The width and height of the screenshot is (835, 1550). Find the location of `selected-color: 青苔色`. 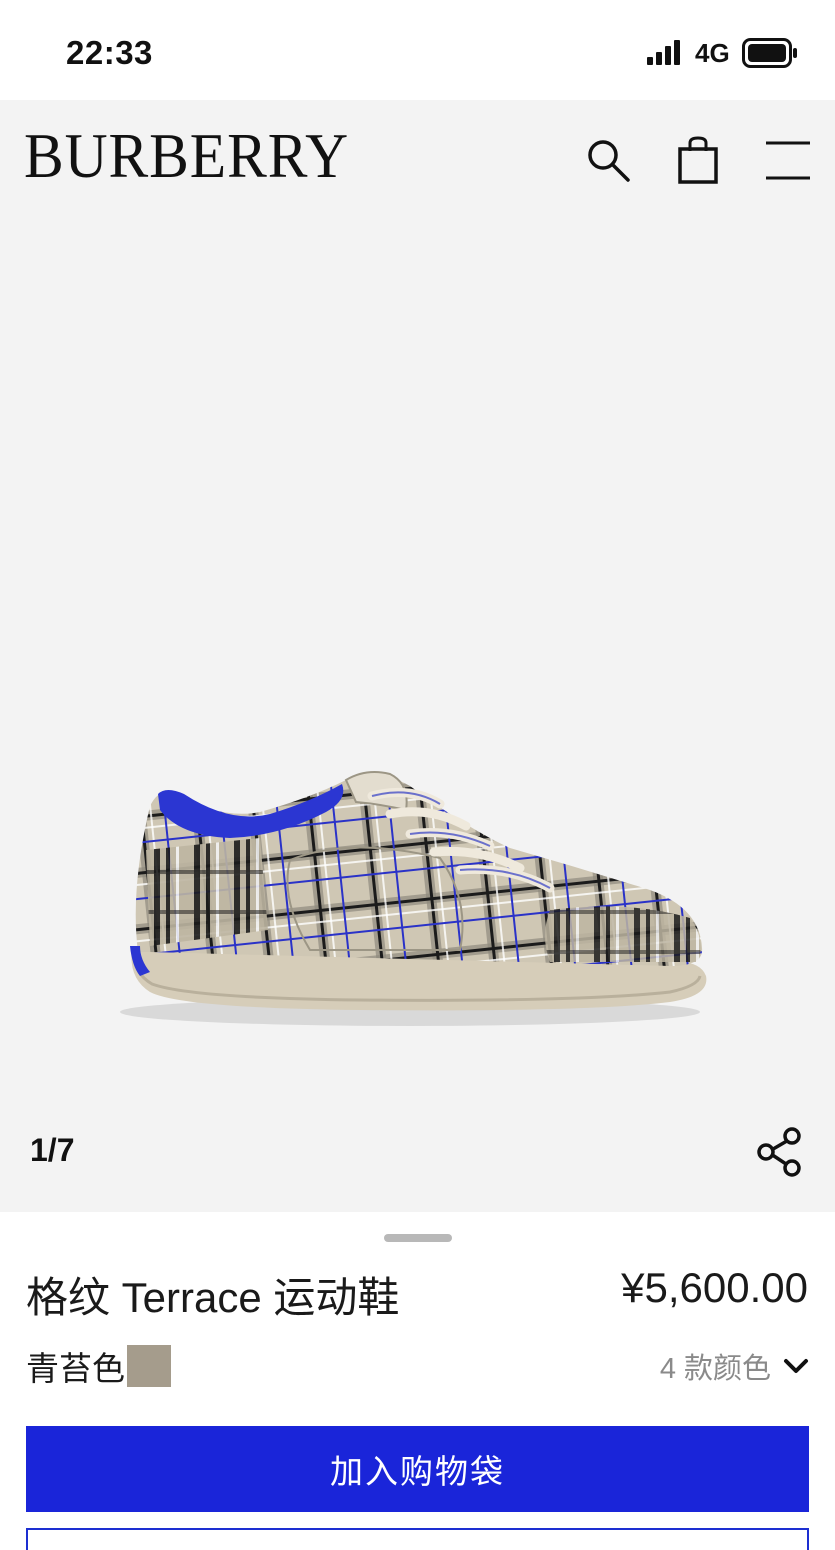

selected-color: 青苔色 is located at coordinates (98, 1366).